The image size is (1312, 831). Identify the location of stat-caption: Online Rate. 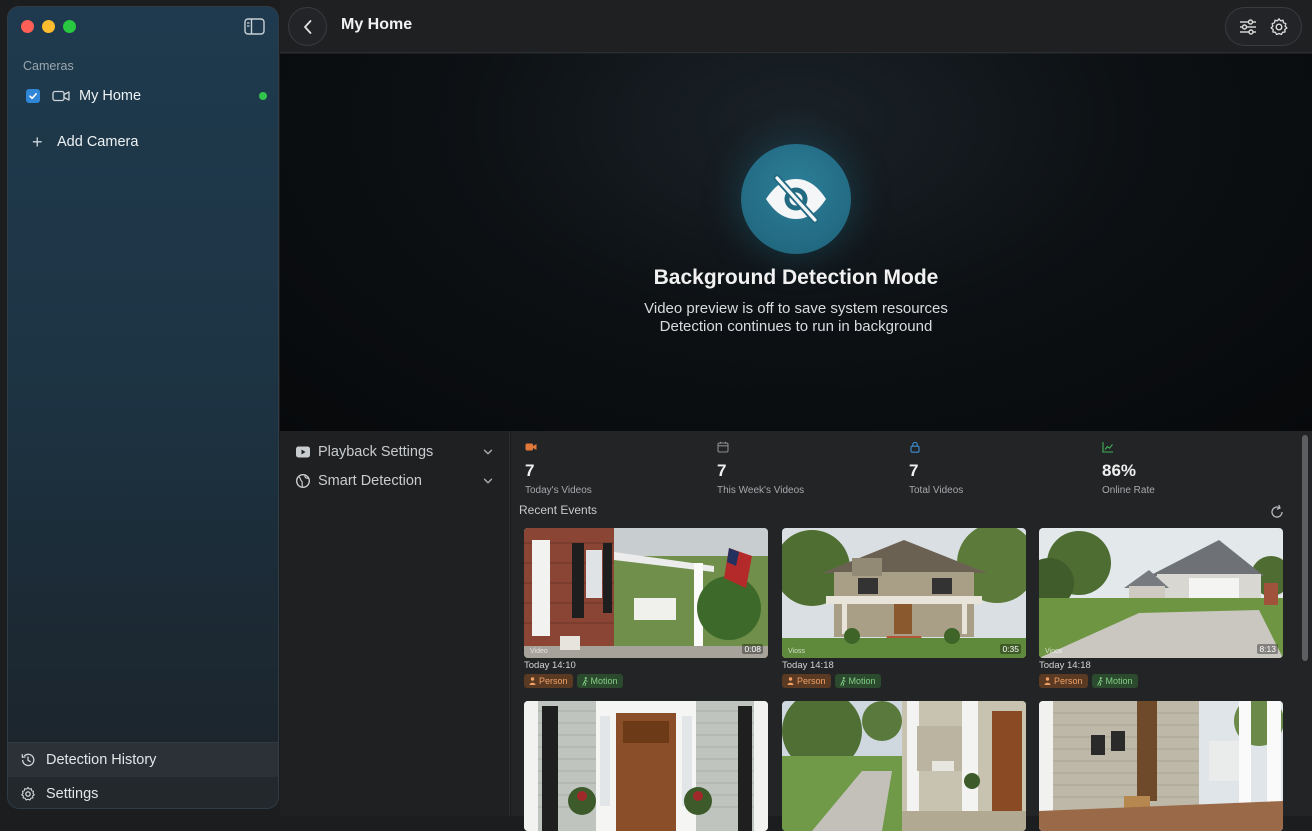
(1128, 490).